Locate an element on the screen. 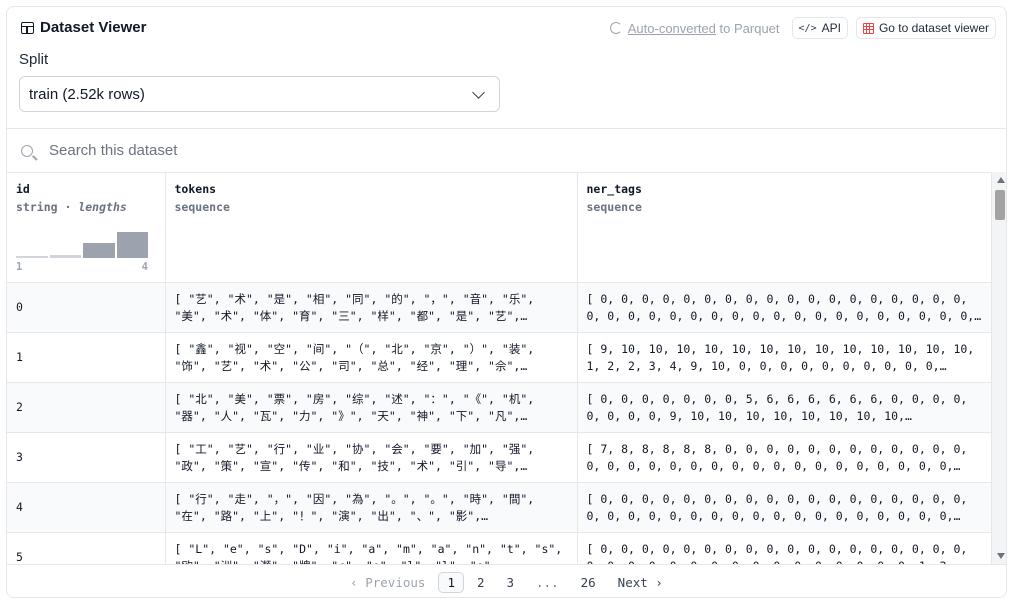  auto-converted-notice: Auto-converted to Parquet is located at coordinates (694, 28).